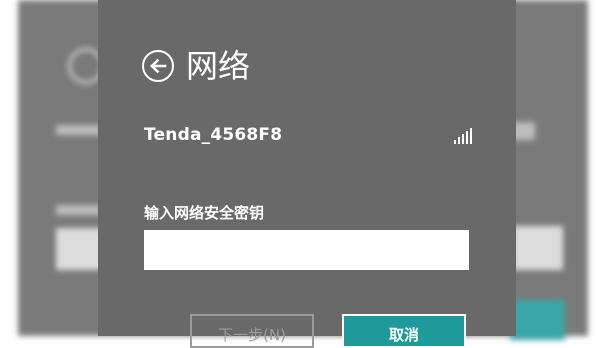 This screenshot has height=348, width=610. Describe the element at coordinates (252, 331) in the screenshot. I see `next-button: 下一步(N)` at that location.